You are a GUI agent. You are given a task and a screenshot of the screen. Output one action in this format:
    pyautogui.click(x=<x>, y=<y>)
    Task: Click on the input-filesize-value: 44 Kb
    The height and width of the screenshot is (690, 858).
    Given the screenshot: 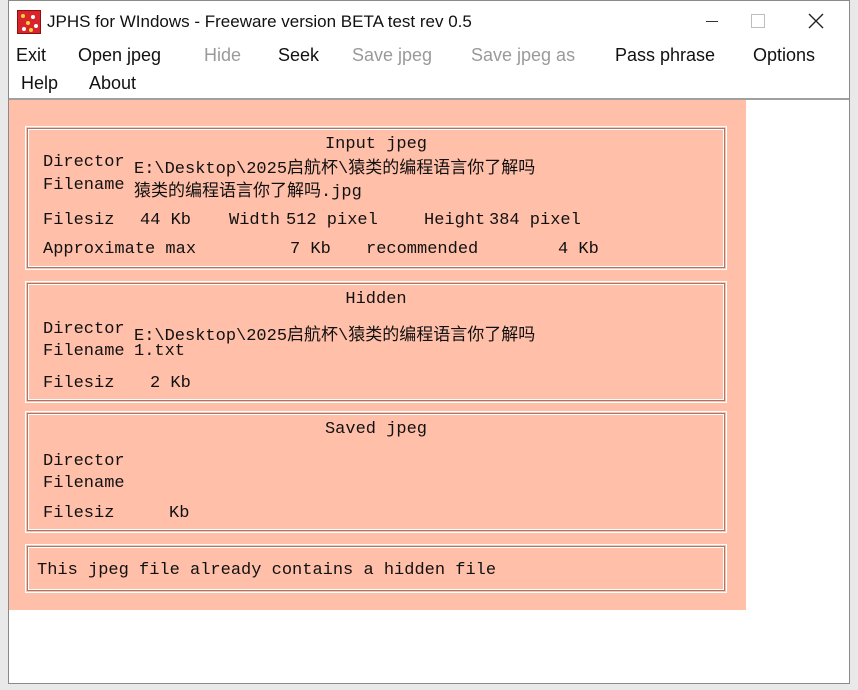 What is the action you would take?
    pyautogui.click(x=166, y=220)
    